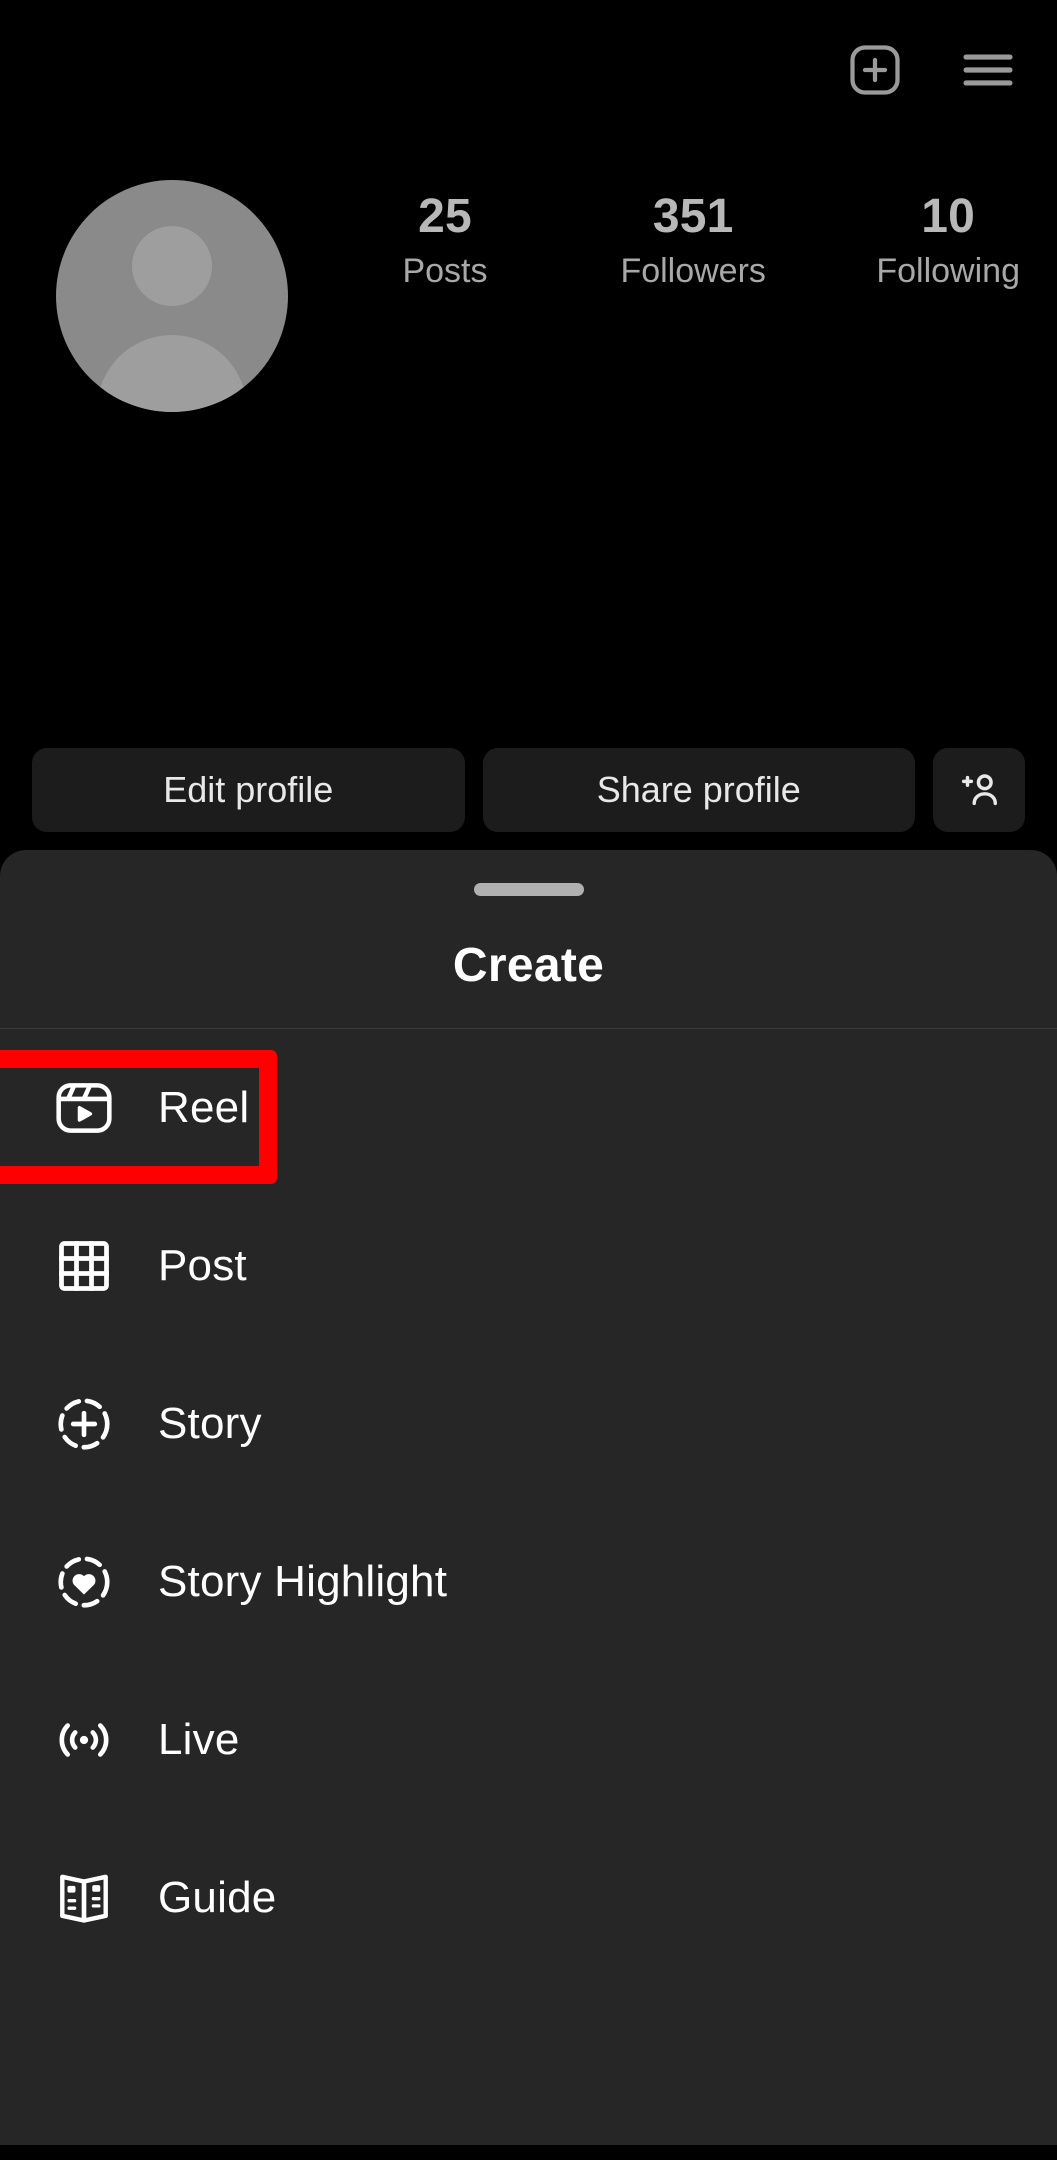  I want to click on share-profile-button: Share profile, so click(698, 790).